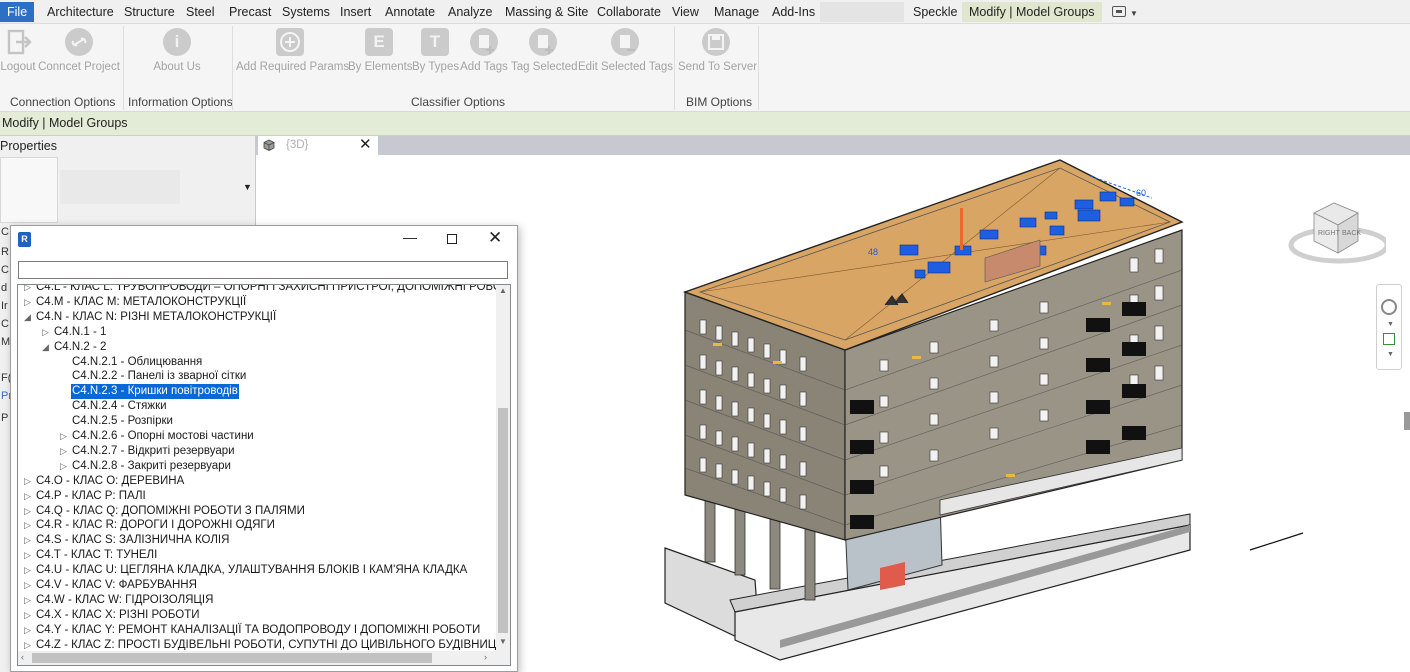 This screenshot has width=1410, height=672. Describe the element at coordinates (306, 12) in the screenshot. I see `menu-systems: Systems` at that location.